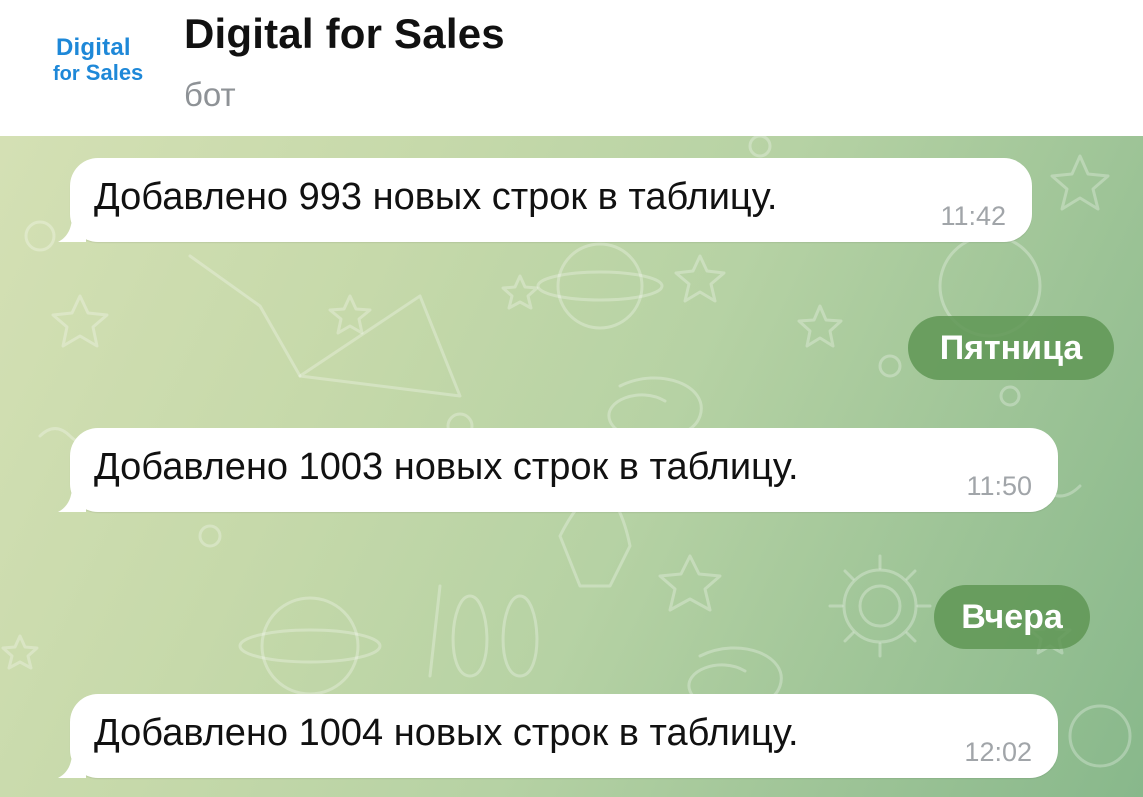 This screenshot has width=1143, height=797. Describe the element at coordinates (344, 34) in the screenshot. I see `chat-title: Digital for Sales` at that location.